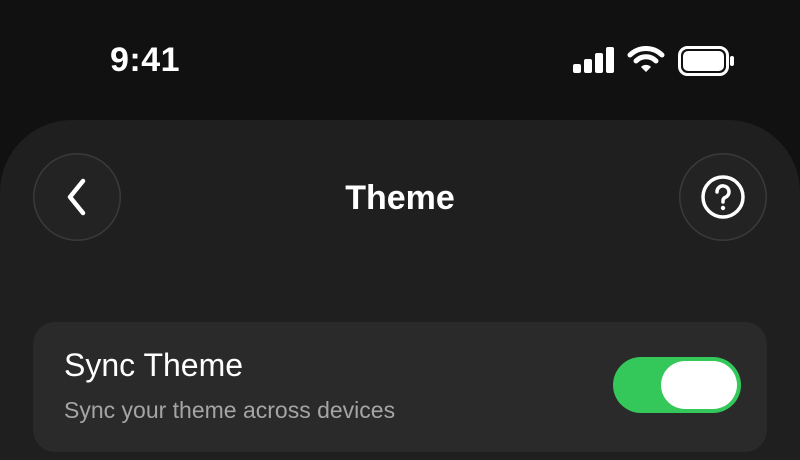 Image resolution: width=800 pixels, height=460 pixels. I want to click on sync-theme-toggle, so click(677, 385).